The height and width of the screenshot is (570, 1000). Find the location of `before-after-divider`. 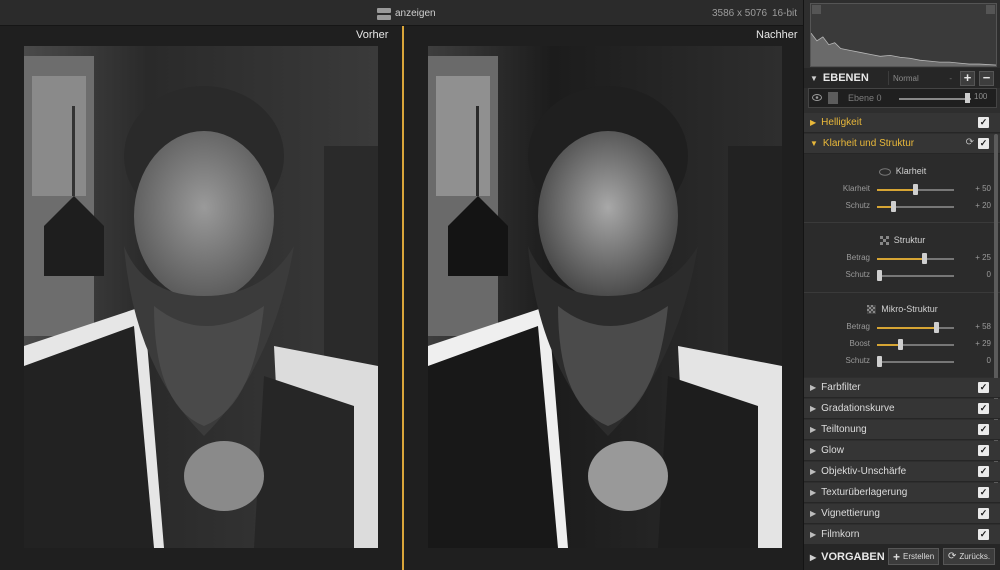

before-after-divider is located at coordinates (403, 298).